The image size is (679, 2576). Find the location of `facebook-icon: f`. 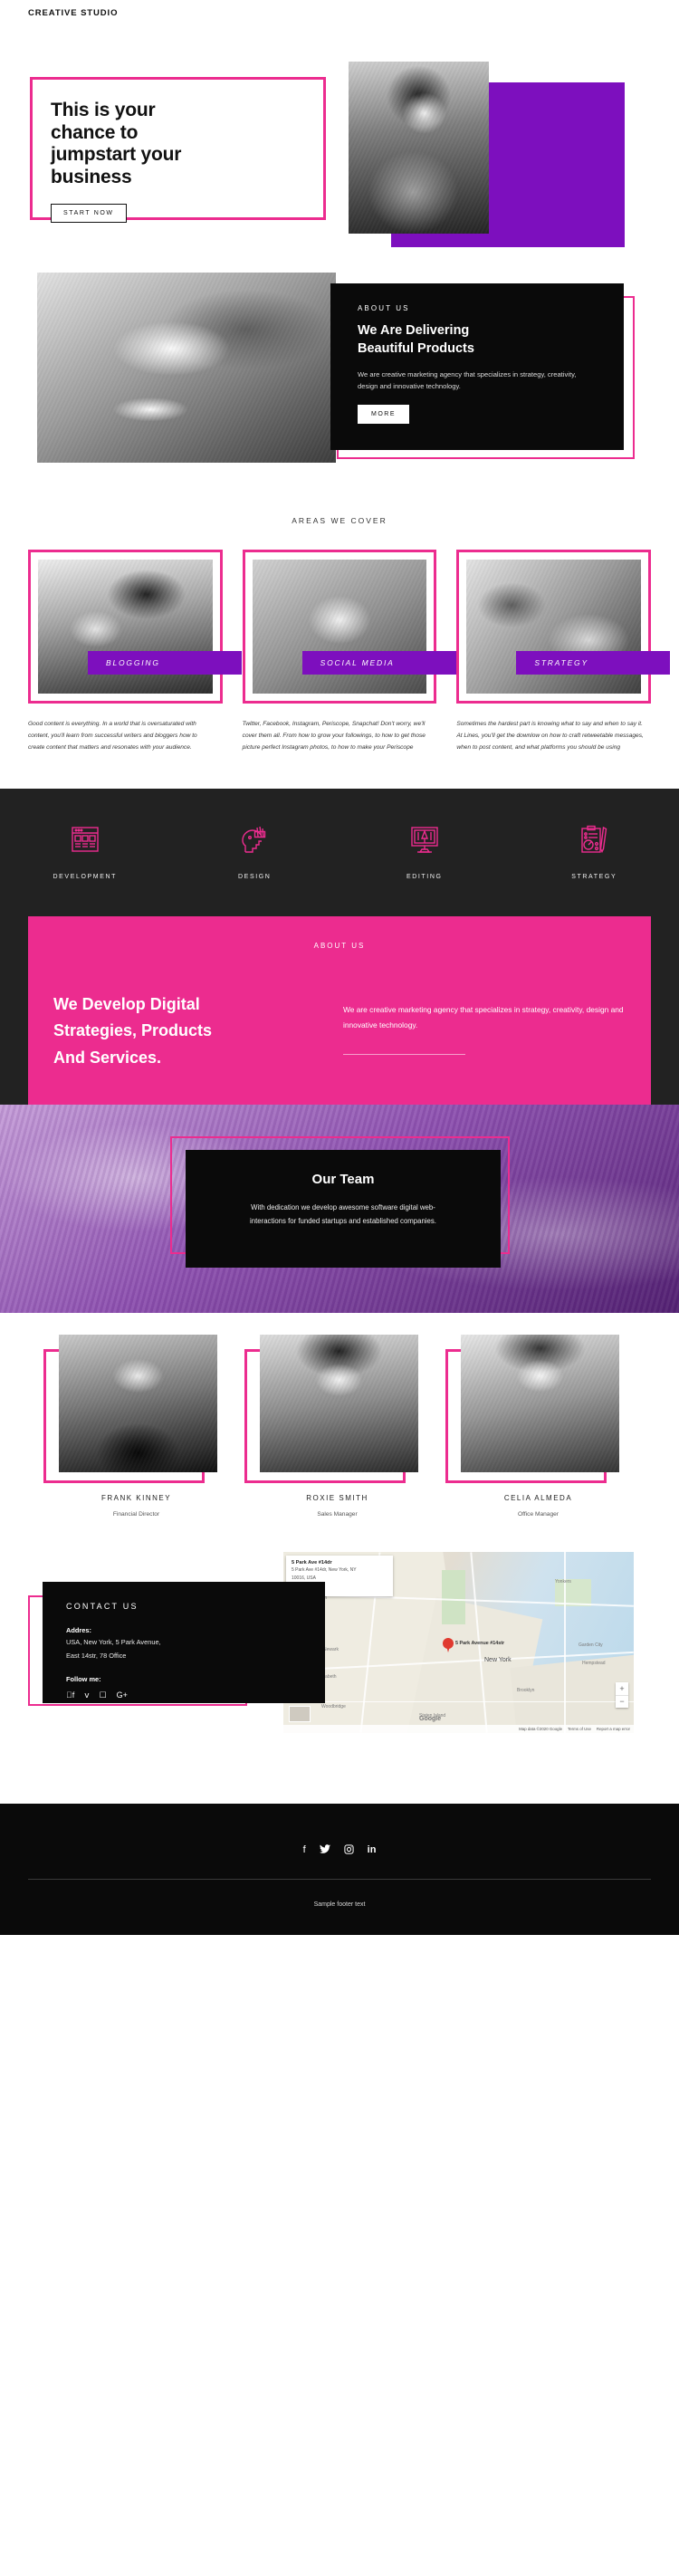

facebook-icon: f is located at coordinates (304, 1849).